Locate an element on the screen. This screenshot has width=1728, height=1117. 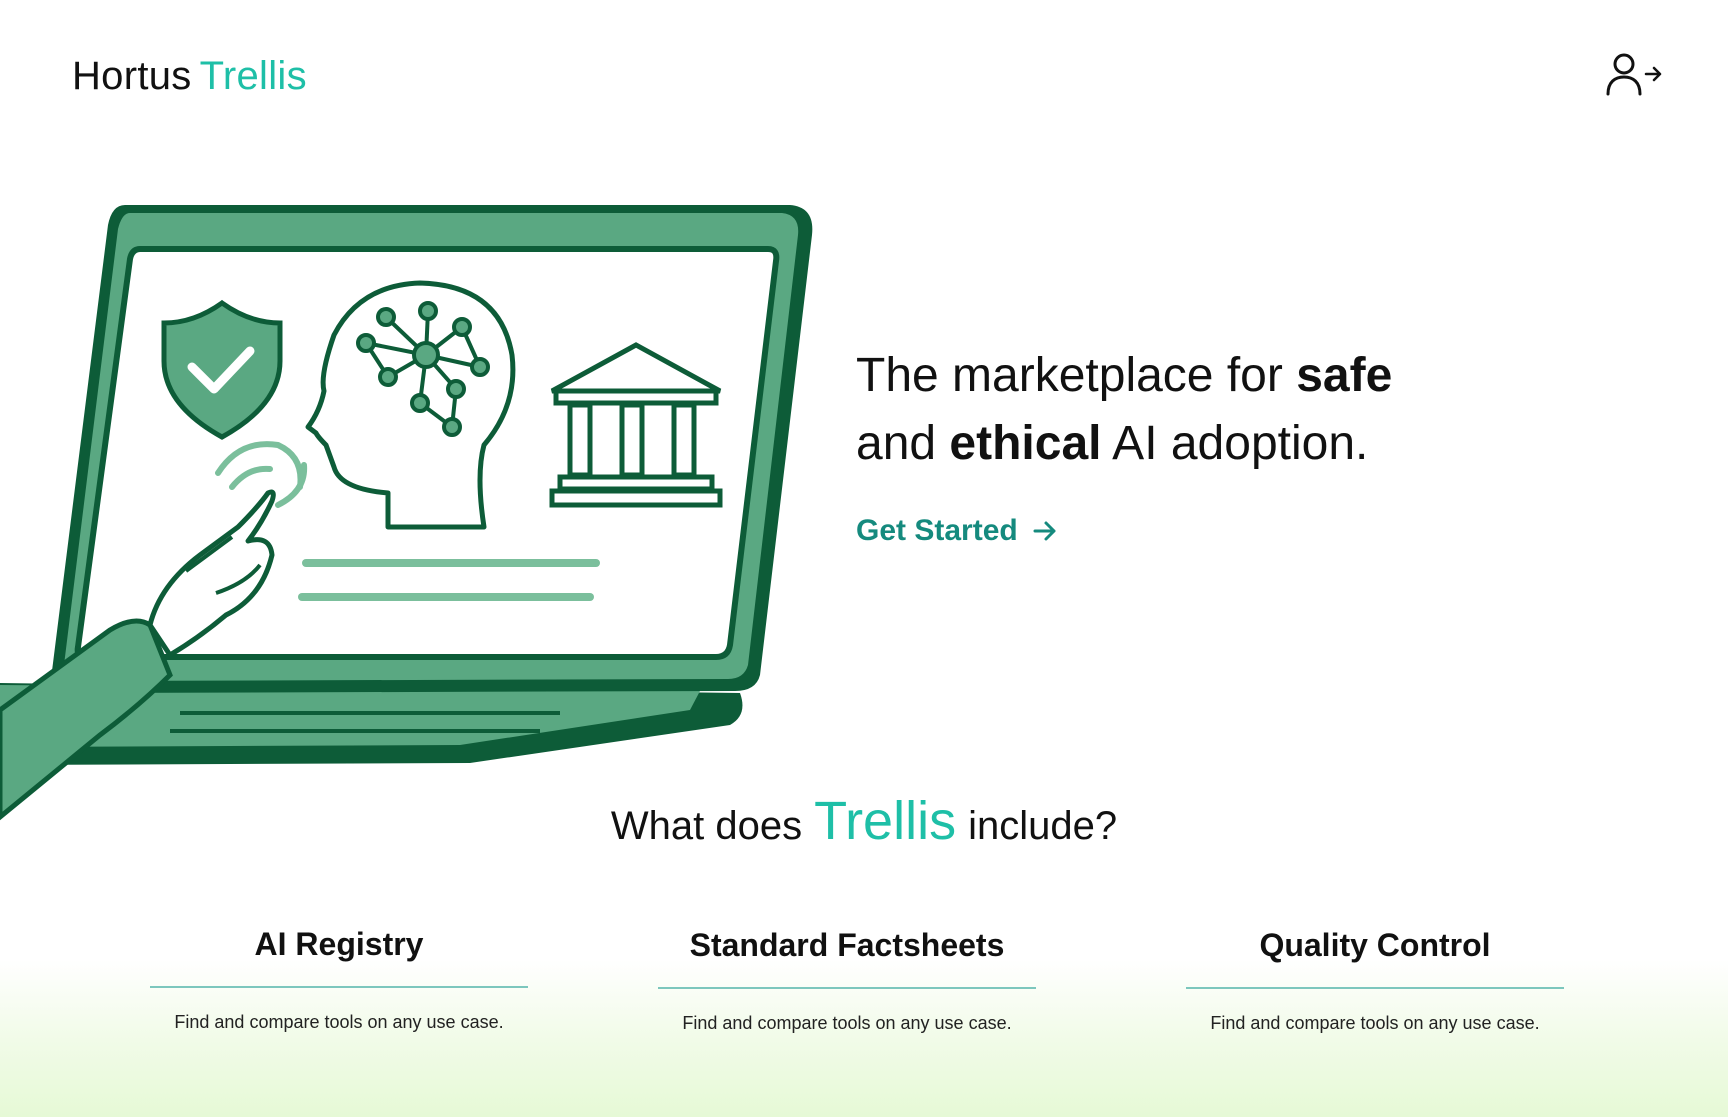
logo-word-trellis: Trellis is located at coordinates (253, 76).